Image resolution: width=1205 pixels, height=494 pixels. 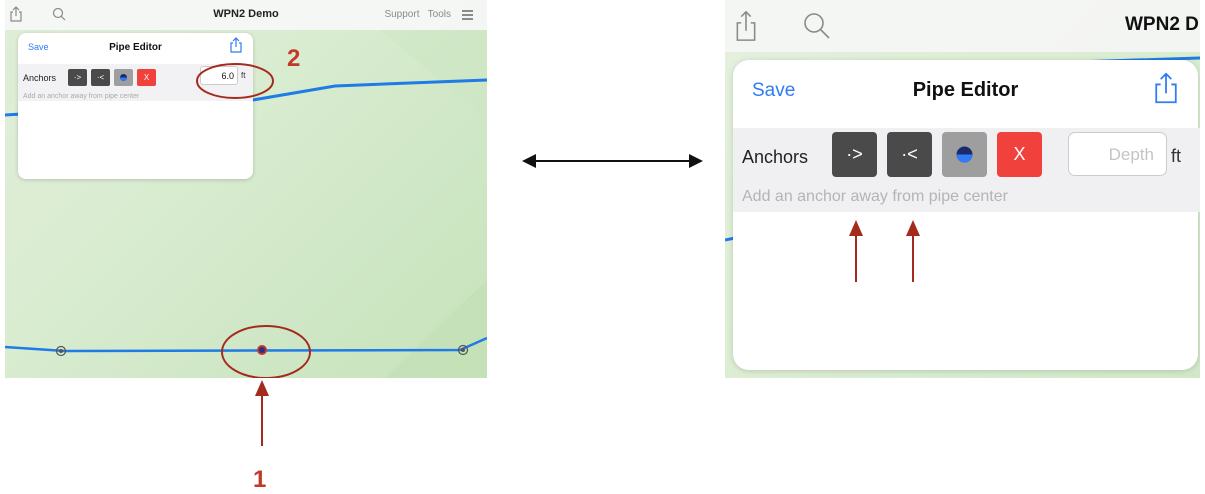 I want to click on search-icon, so click(x=817, y=26).